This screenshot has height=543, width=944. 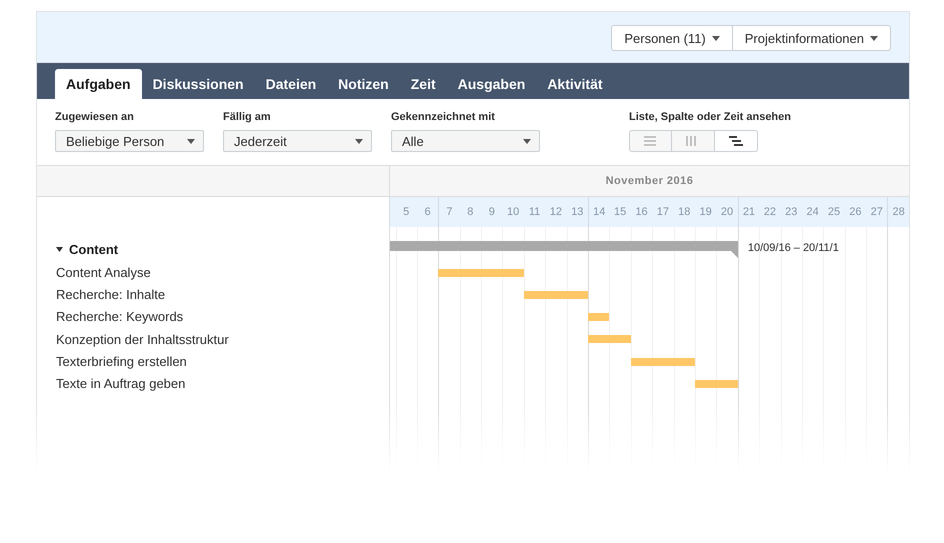 I want to click on select-field: Beliebige Person, so click(x=129, y=141).